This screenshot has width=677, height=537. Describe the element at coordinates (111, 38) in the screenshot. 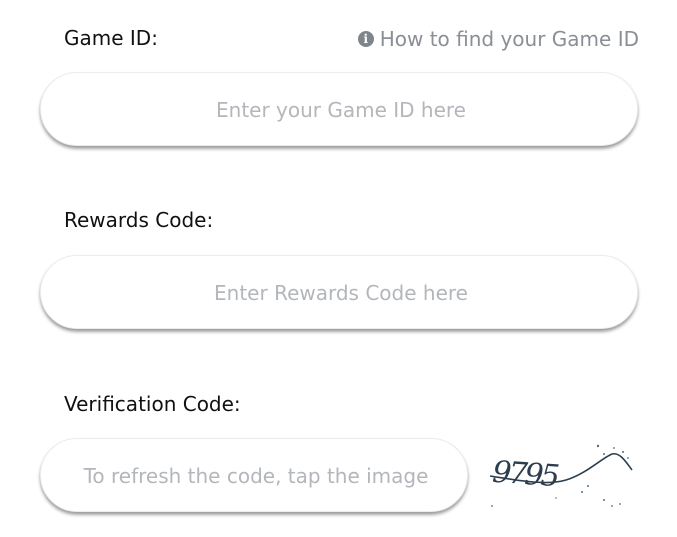

I see `game-id-label: Game ID:` at that location.